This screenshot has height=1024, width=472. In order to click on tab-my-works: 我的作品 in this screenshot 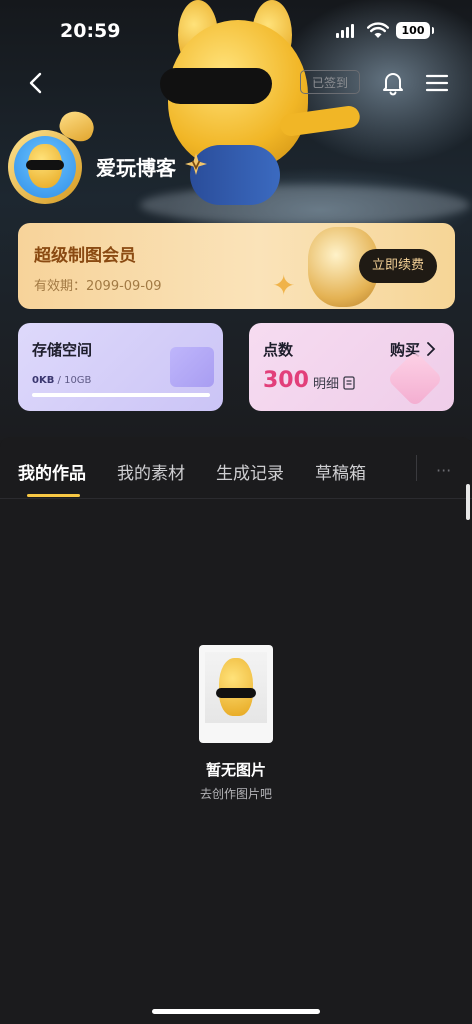, I will do `click(52, 471)`.